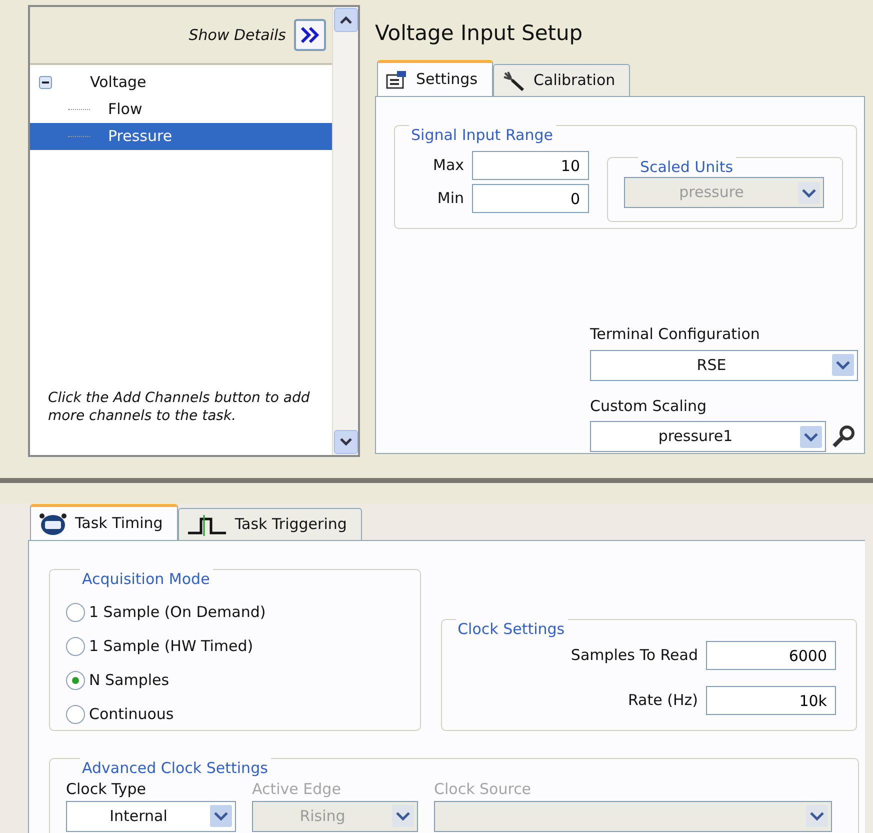 The height and width of the screenshot is (833, 873). Describe the element at coordinates (181, 109) in the screenshot. I see `tree-item: Flow` at that location.